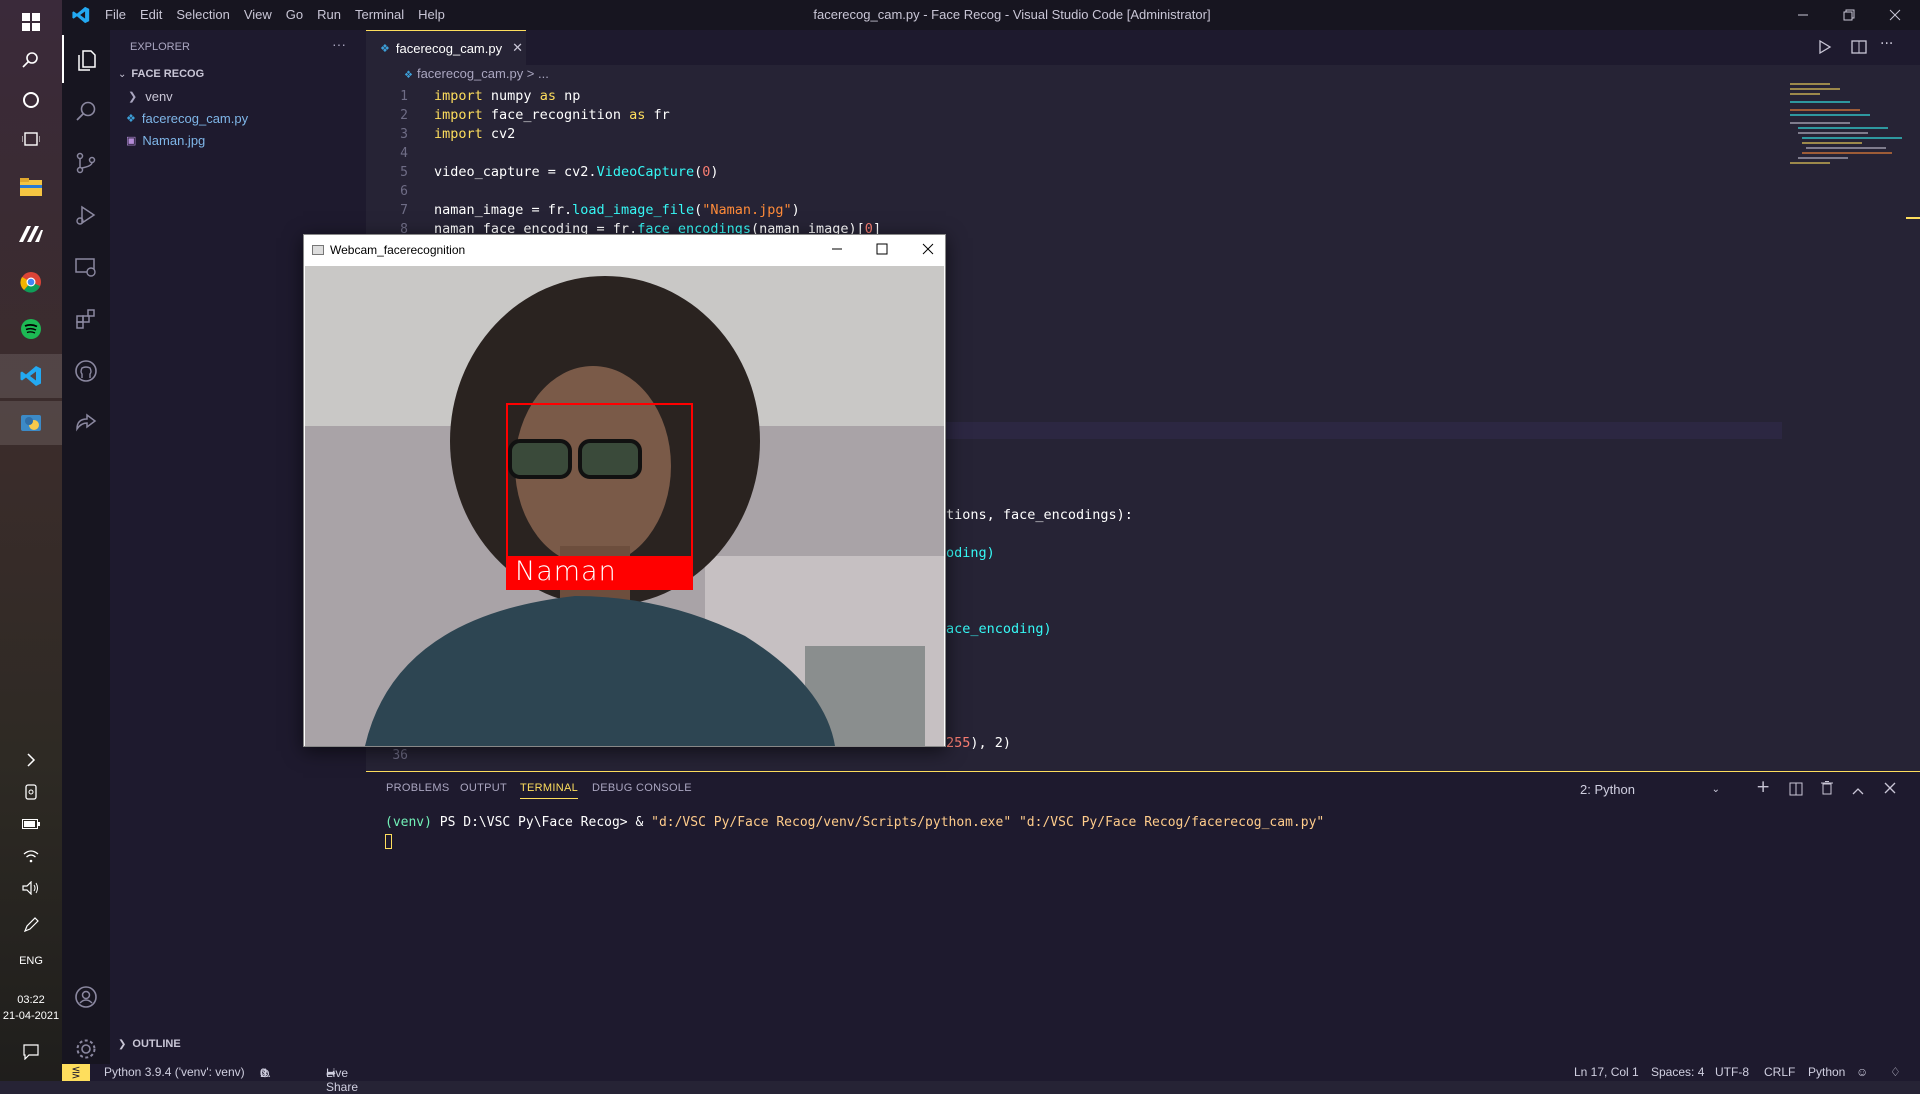 This screenshot has width=1920, height=1094. I want to click on menu-edit: Edit, so click(151, 14).